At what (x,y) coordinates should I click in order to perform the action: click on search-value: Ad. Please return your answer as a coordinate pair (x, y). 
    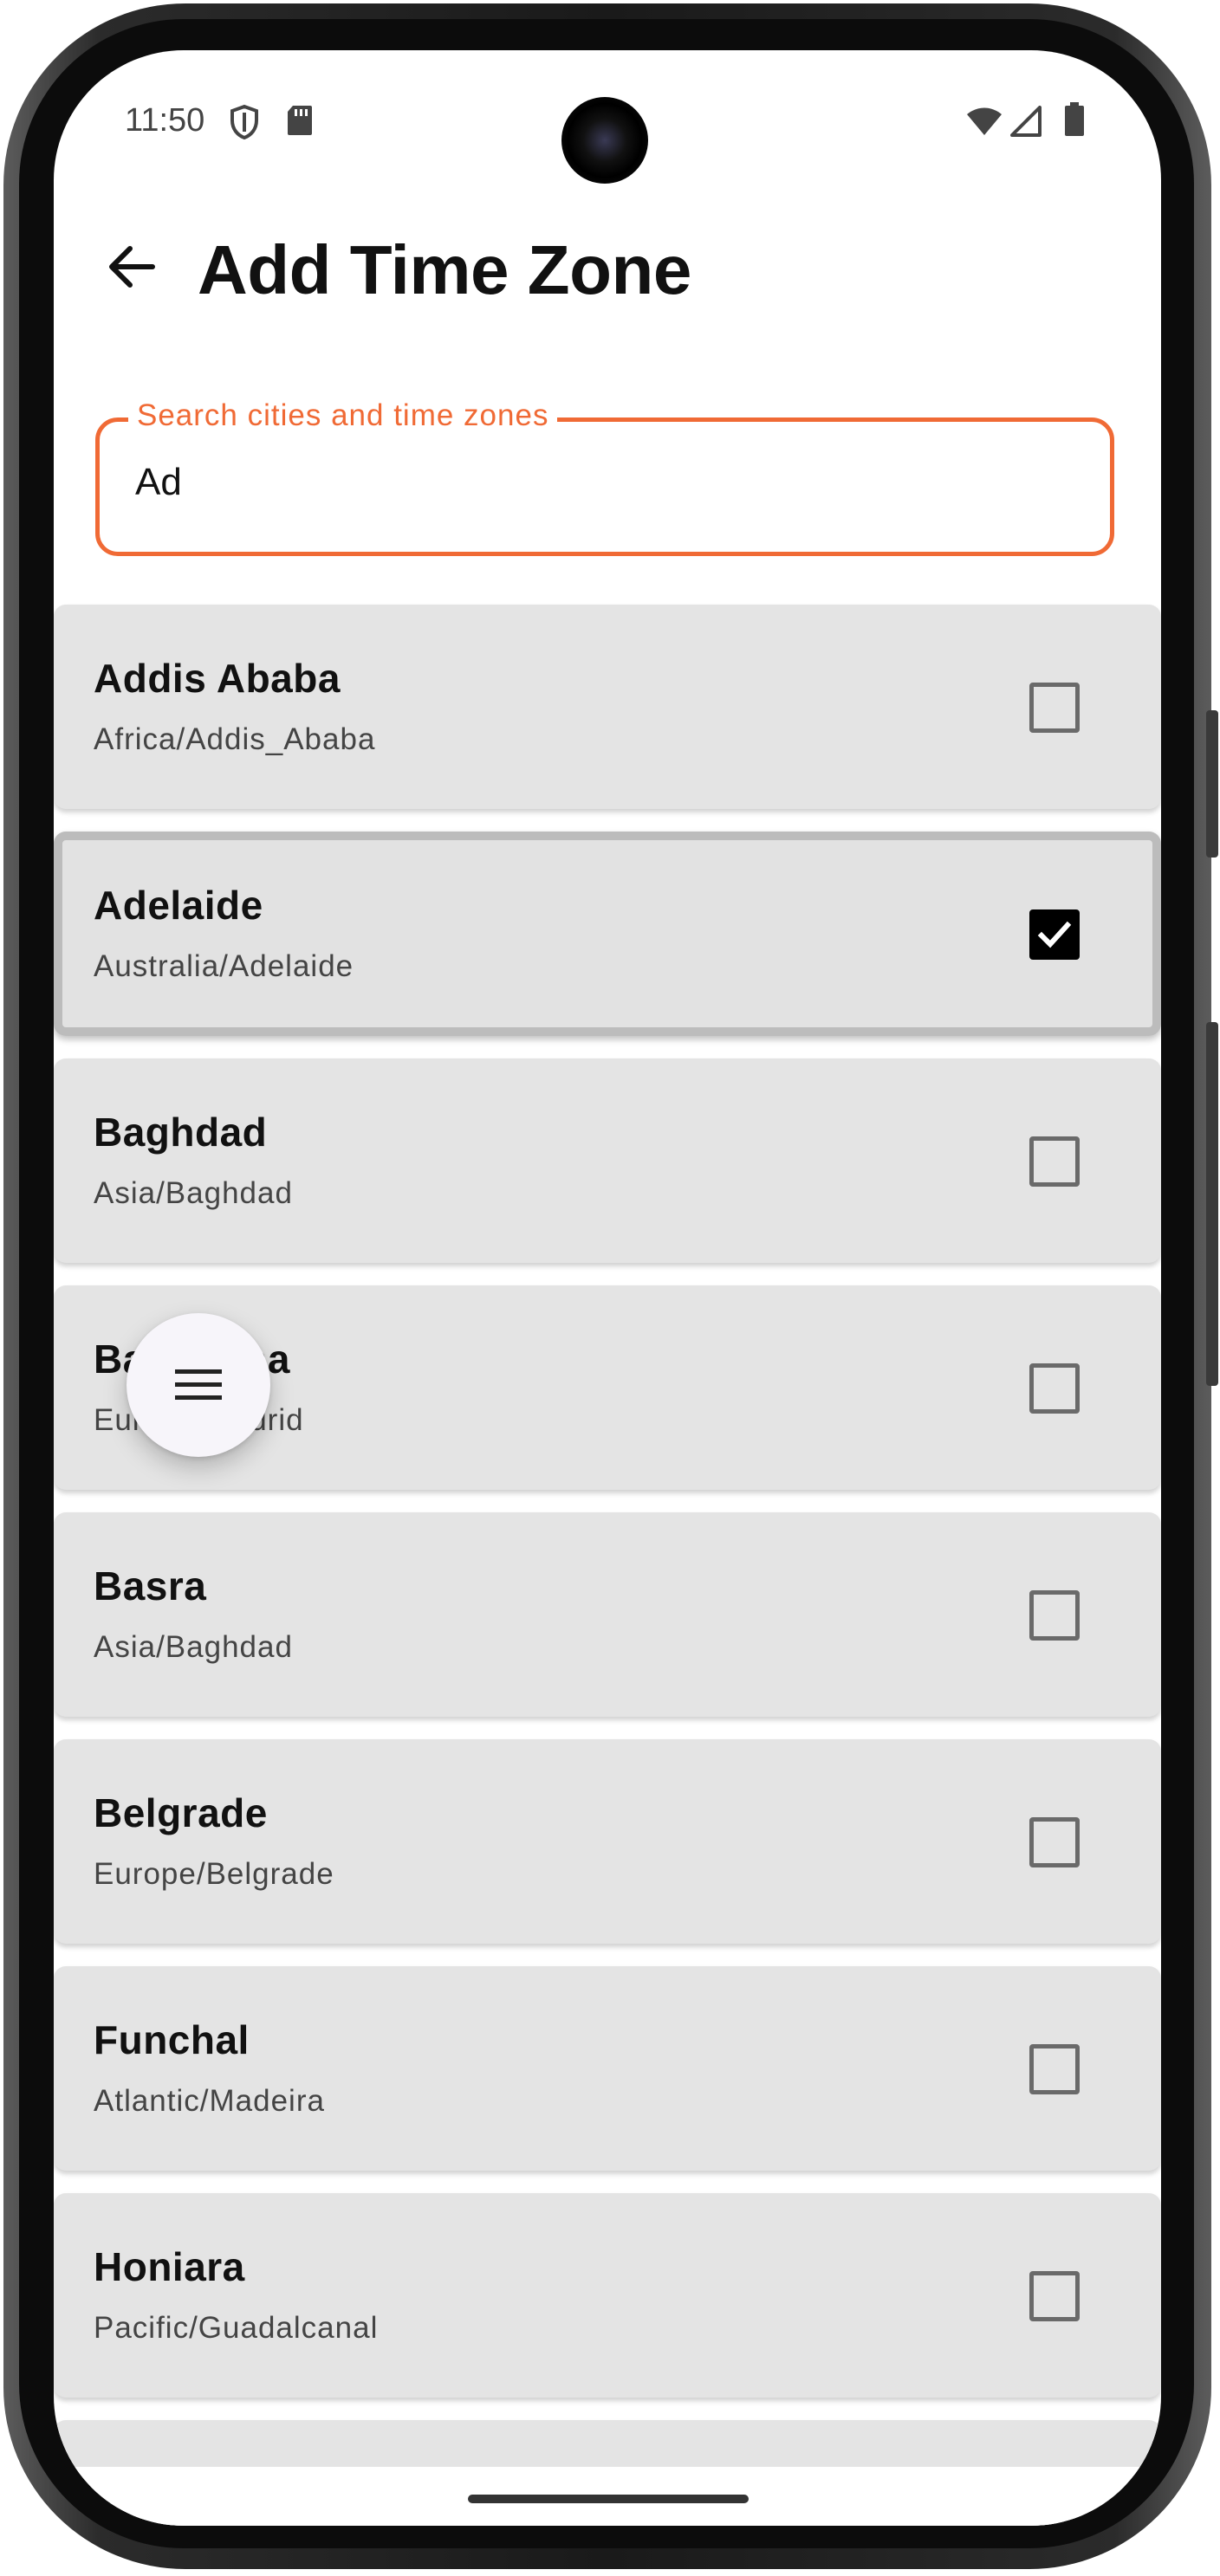
    Looking at the image, I should click on (158, 482).